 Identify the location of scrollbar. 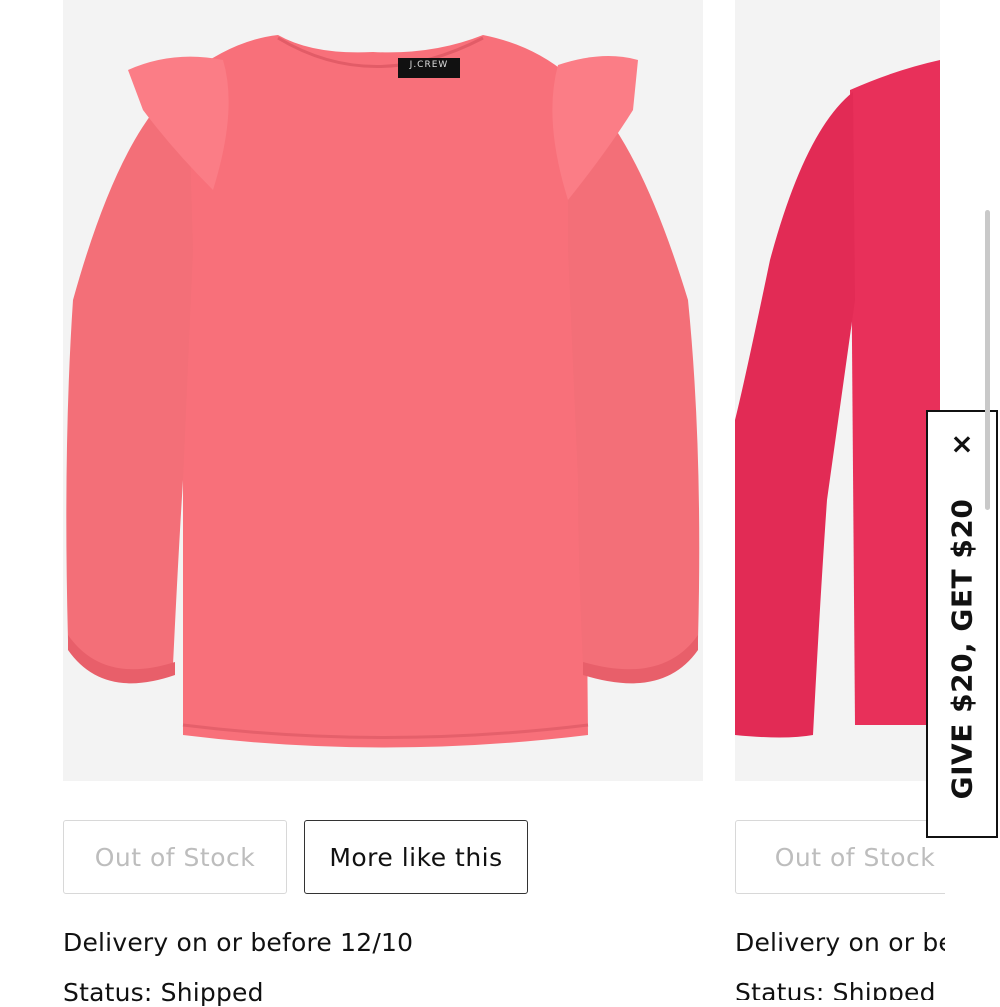
(987, 360).